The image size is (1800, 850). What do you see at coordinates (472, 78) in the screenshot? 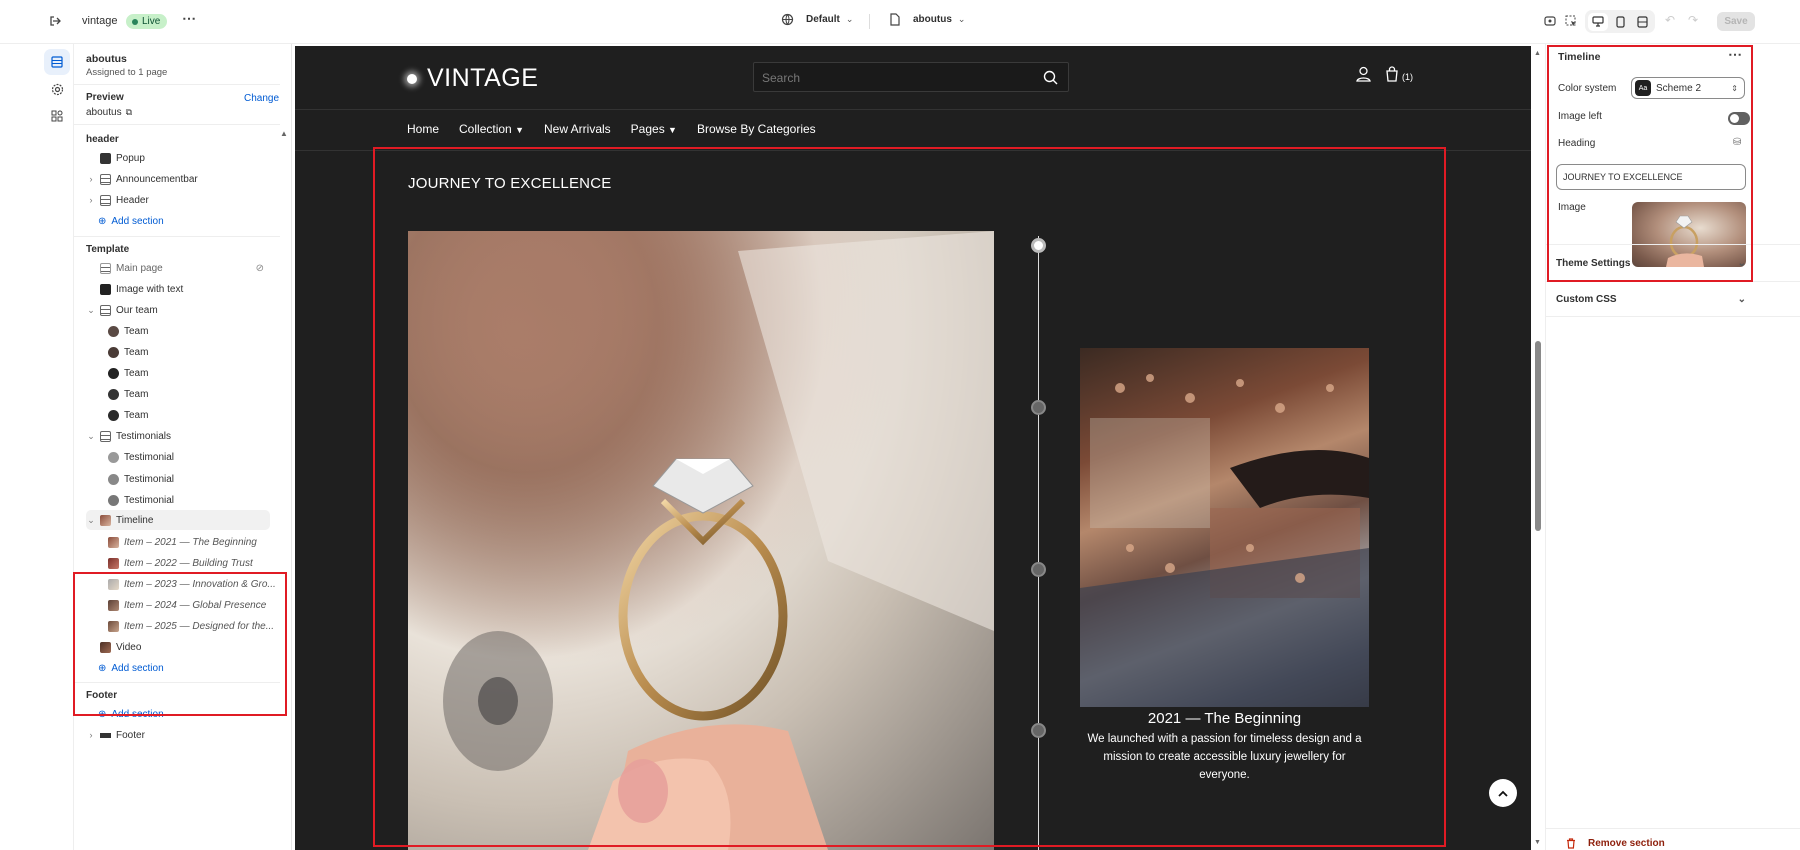
I see `site-logo: VINTAGE` at bounding box center [472, 78].